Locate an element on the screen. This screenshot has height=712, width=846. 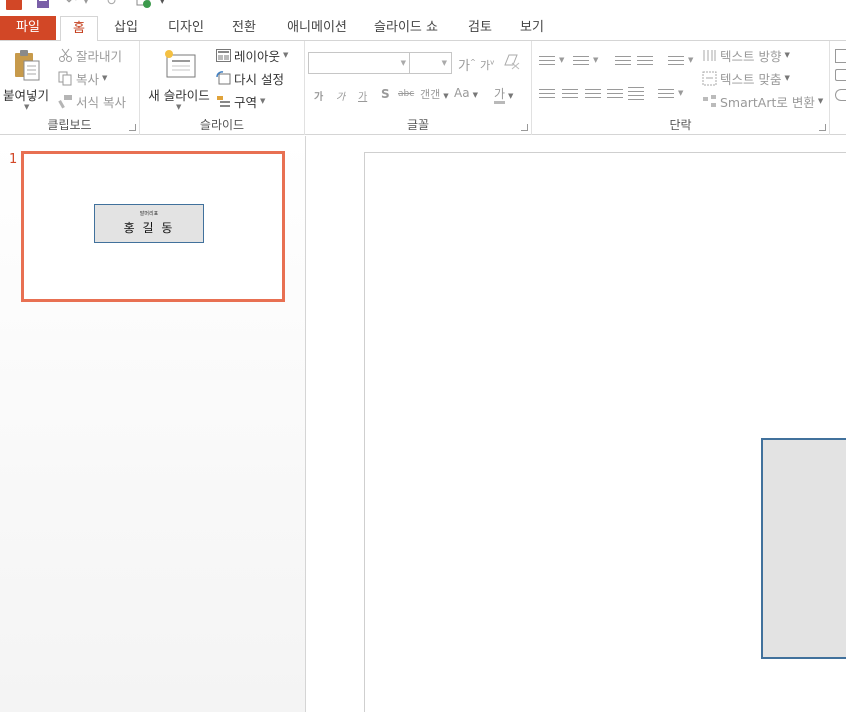
underline-button: 가 is located at coordinates (362, 95).